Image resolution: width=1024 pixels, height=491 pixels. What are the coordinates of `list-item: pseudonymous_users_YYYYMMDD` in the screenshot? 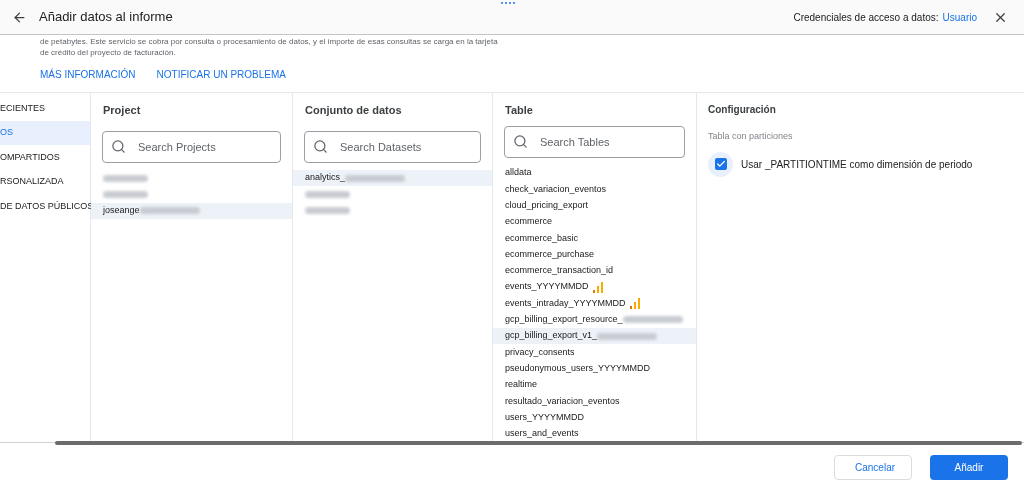 It's located at (594, 368).